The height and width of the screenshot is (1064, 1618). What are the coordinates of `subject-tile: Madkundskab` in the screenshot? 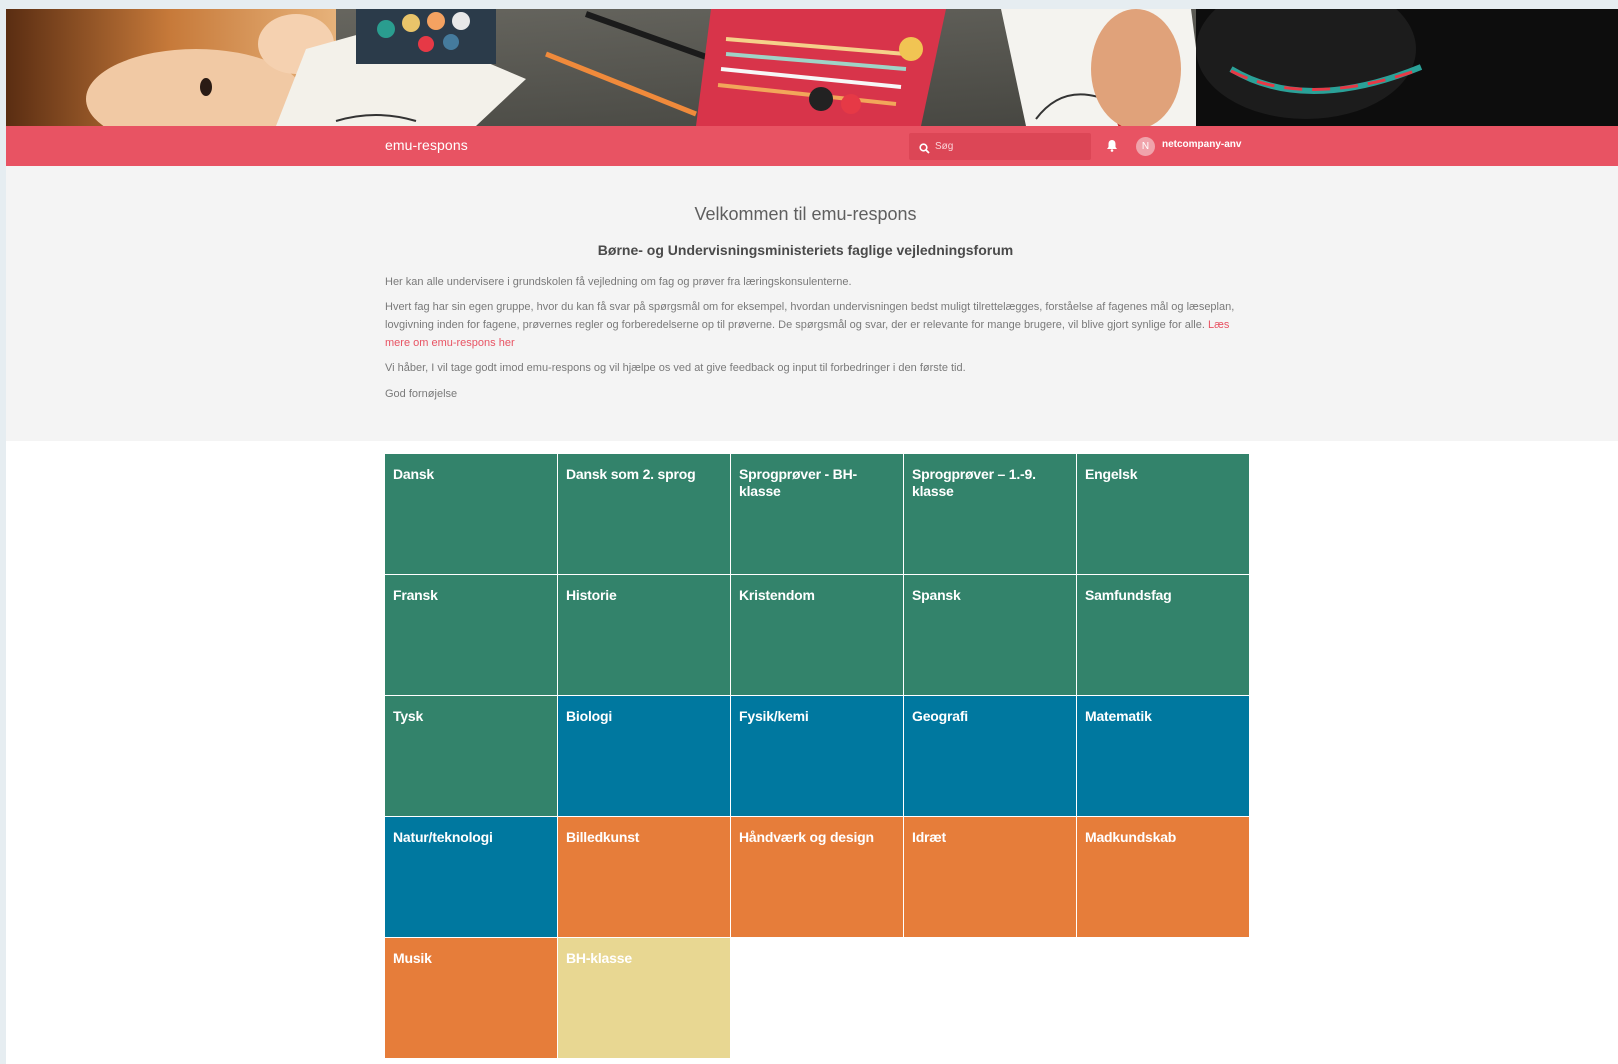 It's located at (1163, 877).